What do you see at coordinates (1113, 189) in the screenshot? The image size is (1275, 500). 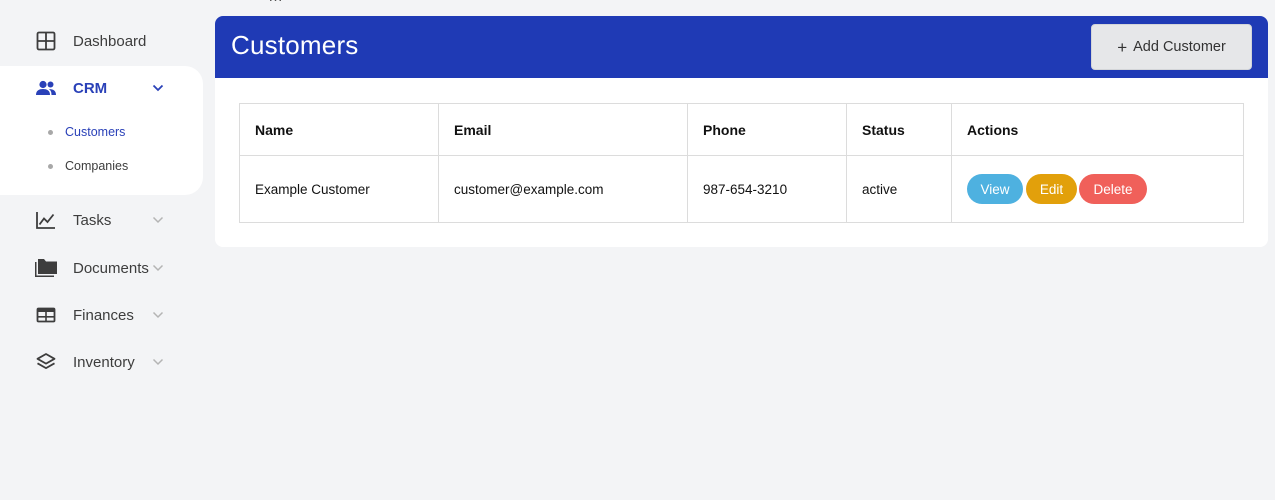 I see `delete-button: Delete` at bounding box center [1113, 189].